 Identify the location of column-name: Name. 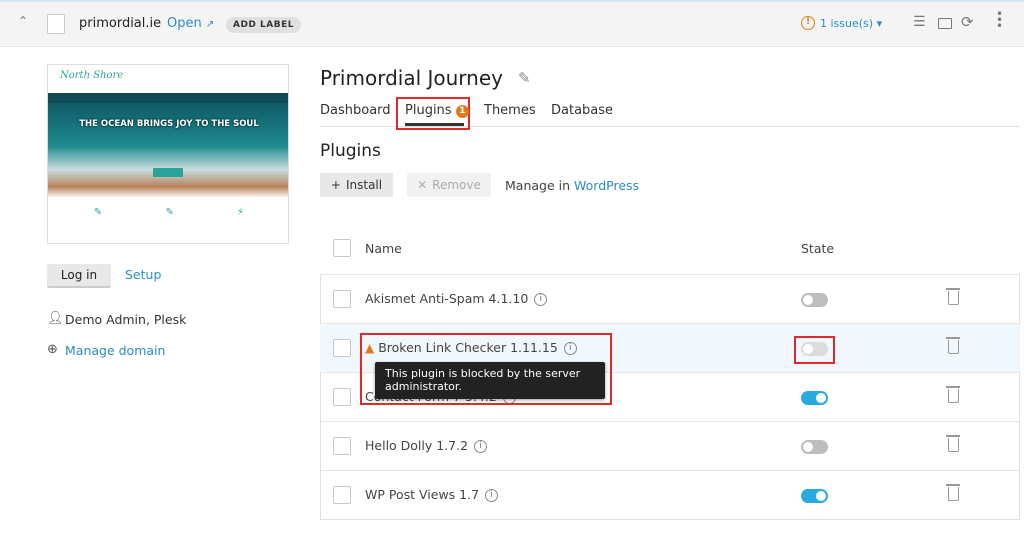
(383, 248).